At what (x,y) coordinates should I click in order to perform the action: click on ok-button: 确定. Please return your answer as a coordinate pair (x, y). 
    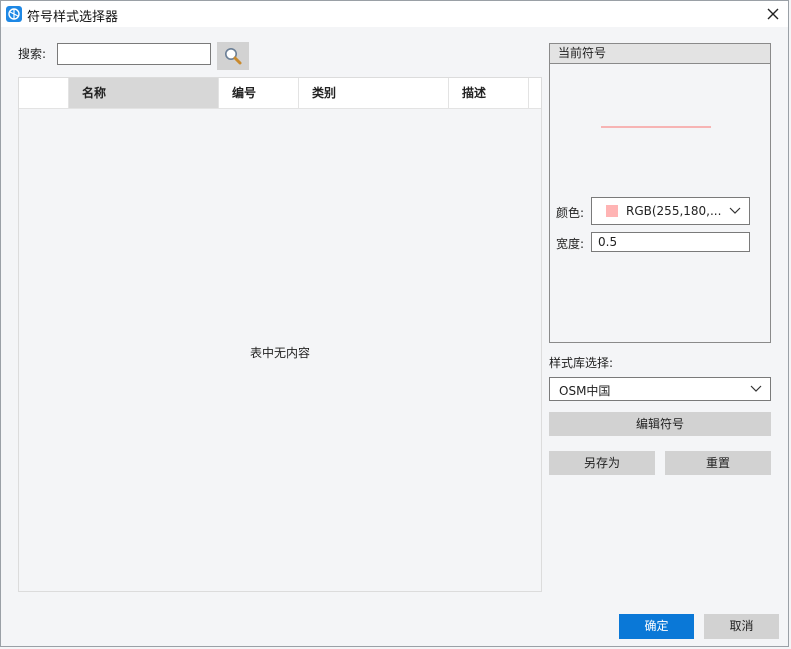
    Looking at the image, I should click on (656, 626).